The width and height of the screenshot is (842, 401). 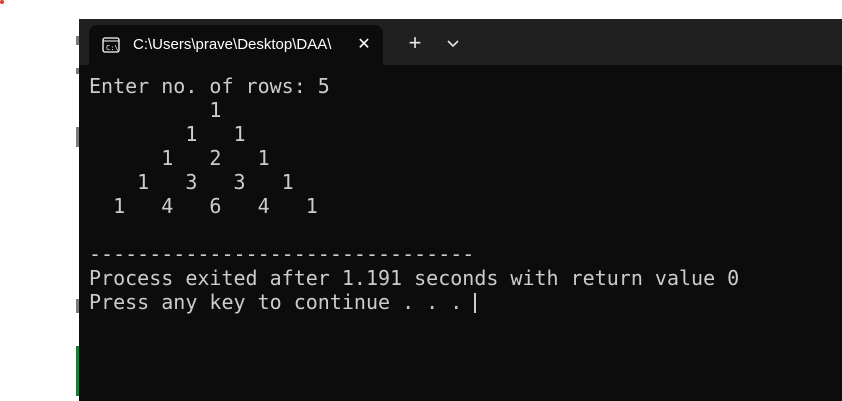 I want to click on close-tab-button: ✕, so click(x=364, y=45).